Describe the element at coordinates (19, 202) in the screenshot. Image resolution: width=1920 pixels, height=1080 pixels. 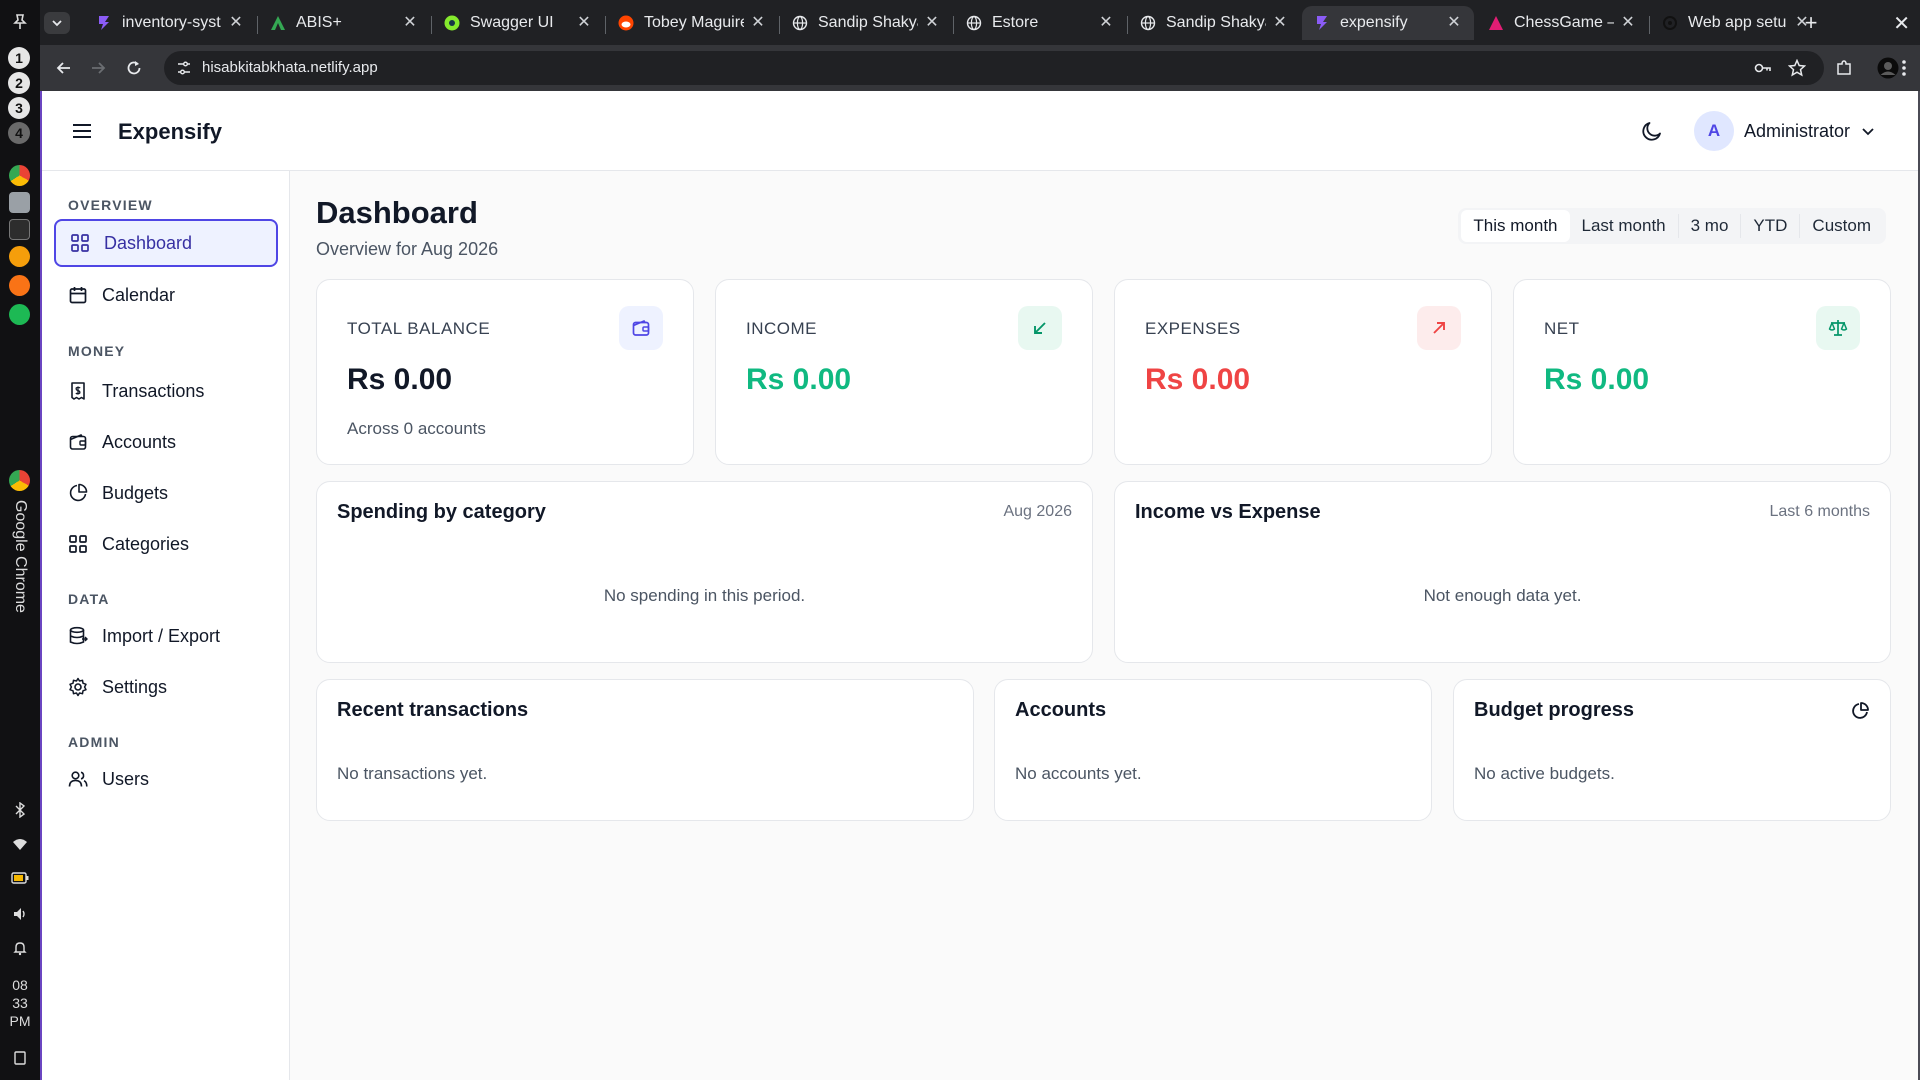
I see `files-app-icon` at that location.